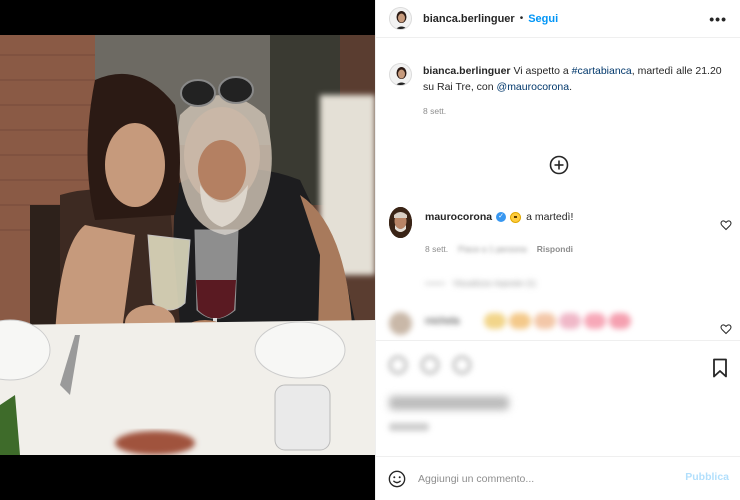 Image resolution: width=740 pixels, height=500 pixels. Describe the element at coordinates (492, 249) in the screenshot. I see `comment-likes: Piace a 1 persona` at that location.